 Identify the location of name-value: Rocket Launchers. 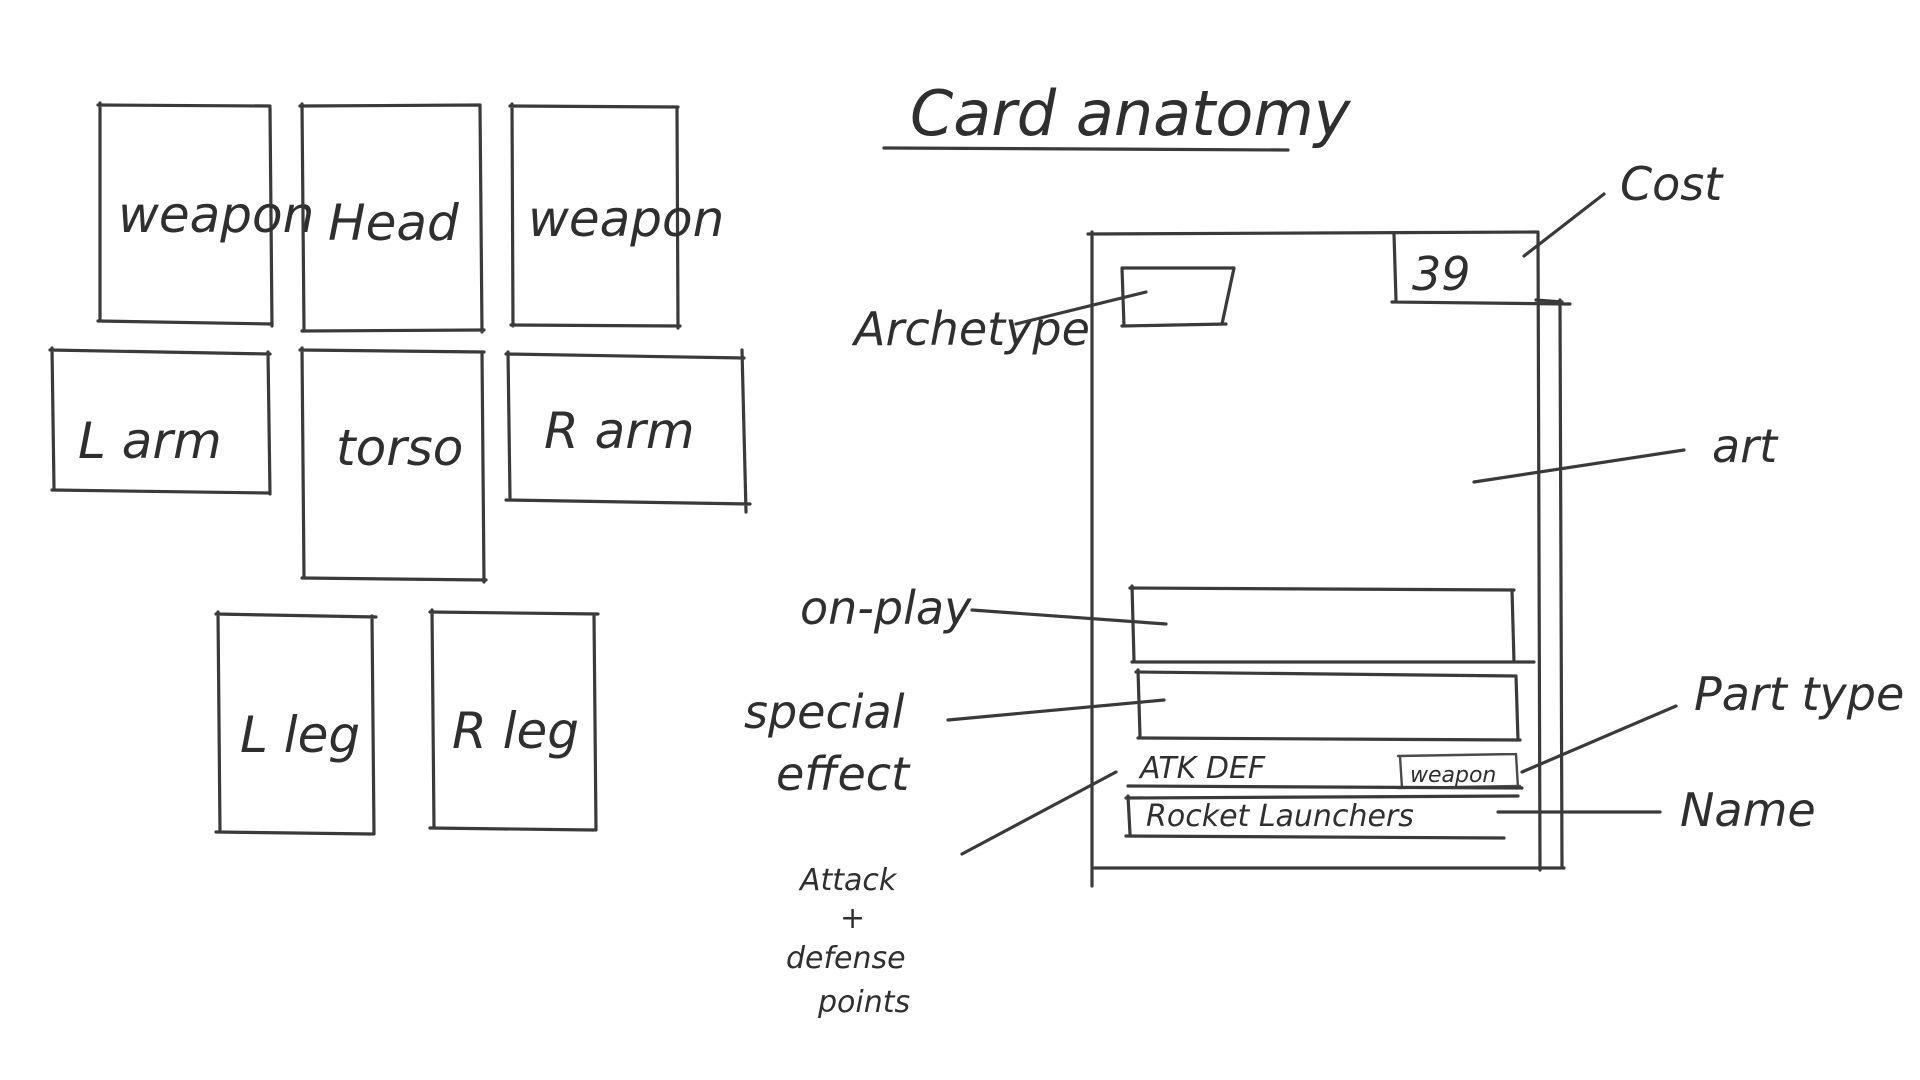
(1280, 816).